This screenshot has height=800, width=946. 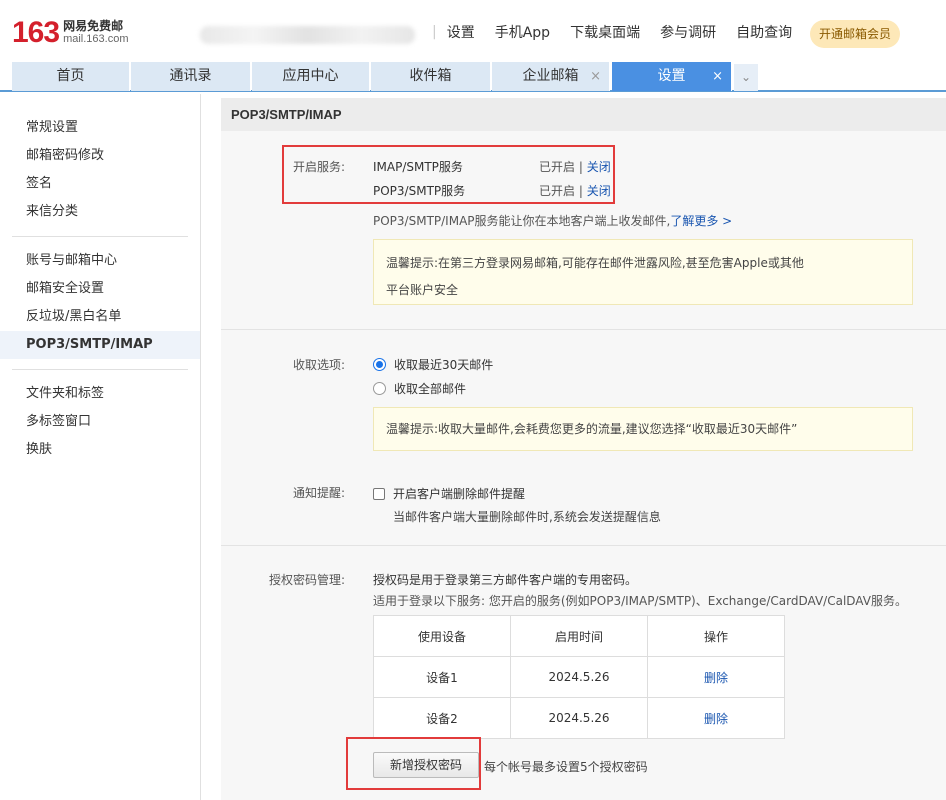 I want to click on tab-app-center: 应用中心, so click(x=311, y=76).